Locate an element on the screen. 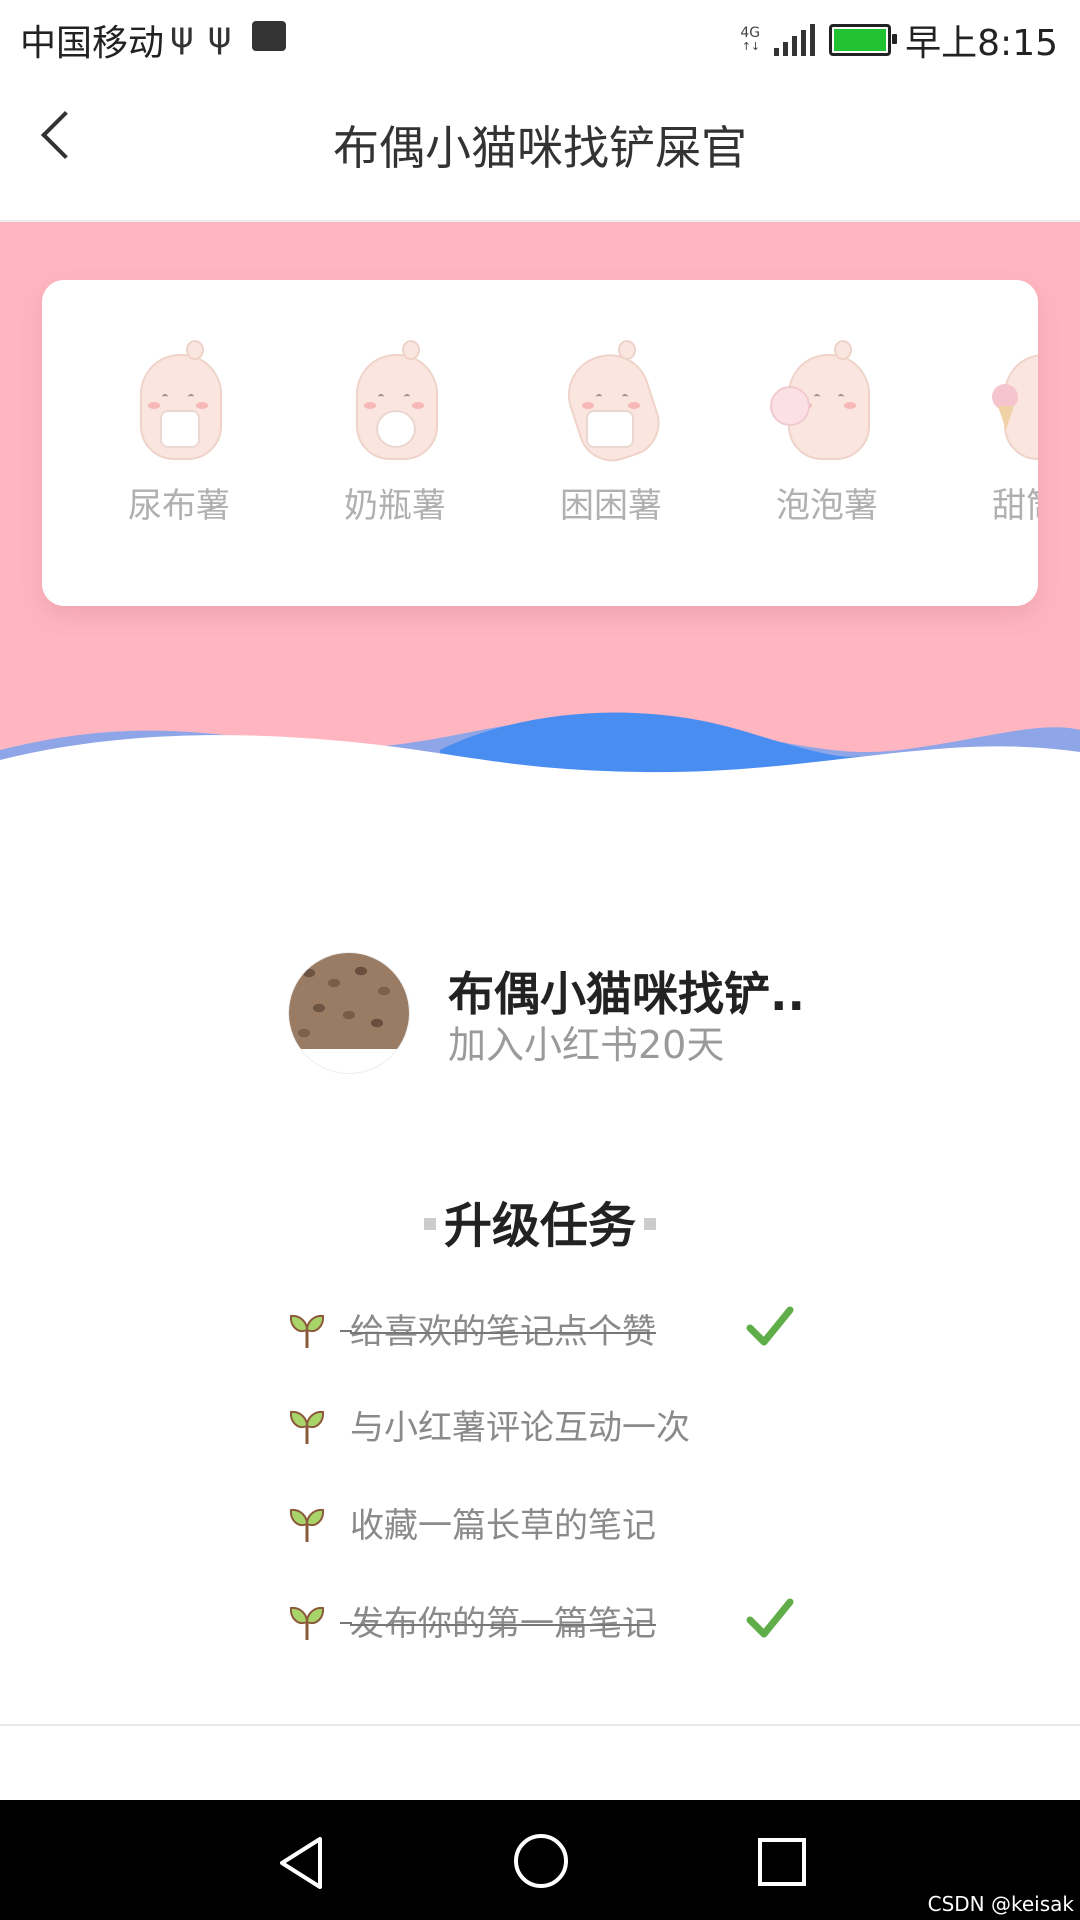  task-item: 发布你的第一篇笔记 is located at coordinates (544, 1622).